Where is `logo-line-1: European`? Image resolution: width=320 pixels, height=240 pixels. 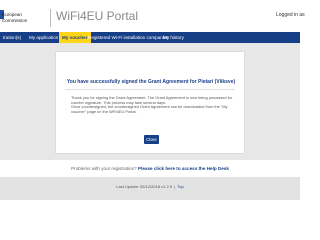 logo-line-1: European is located at coordinates (12, 14).